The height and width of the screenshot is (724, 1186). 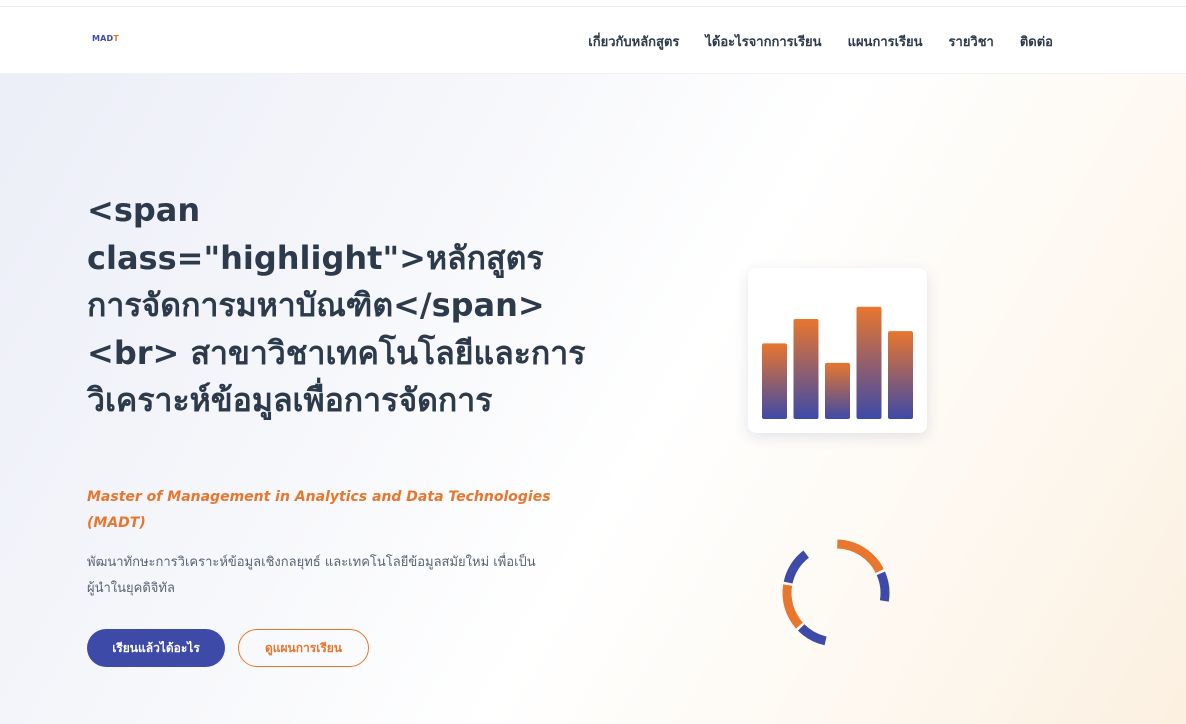 What do you see at coordinates (633, 41) in the screenshot?
I see `nav-item-about: เกี่ยวกับหลักสูตร` at bounding box center [633, 41].